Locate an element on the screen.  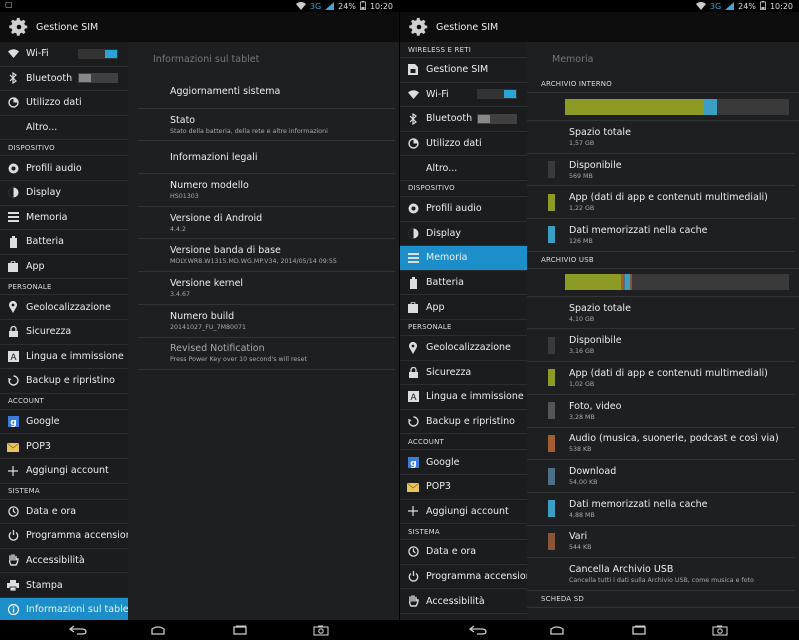
storage-item: Disponibile 569 MB is located at coordinates (661, 170).